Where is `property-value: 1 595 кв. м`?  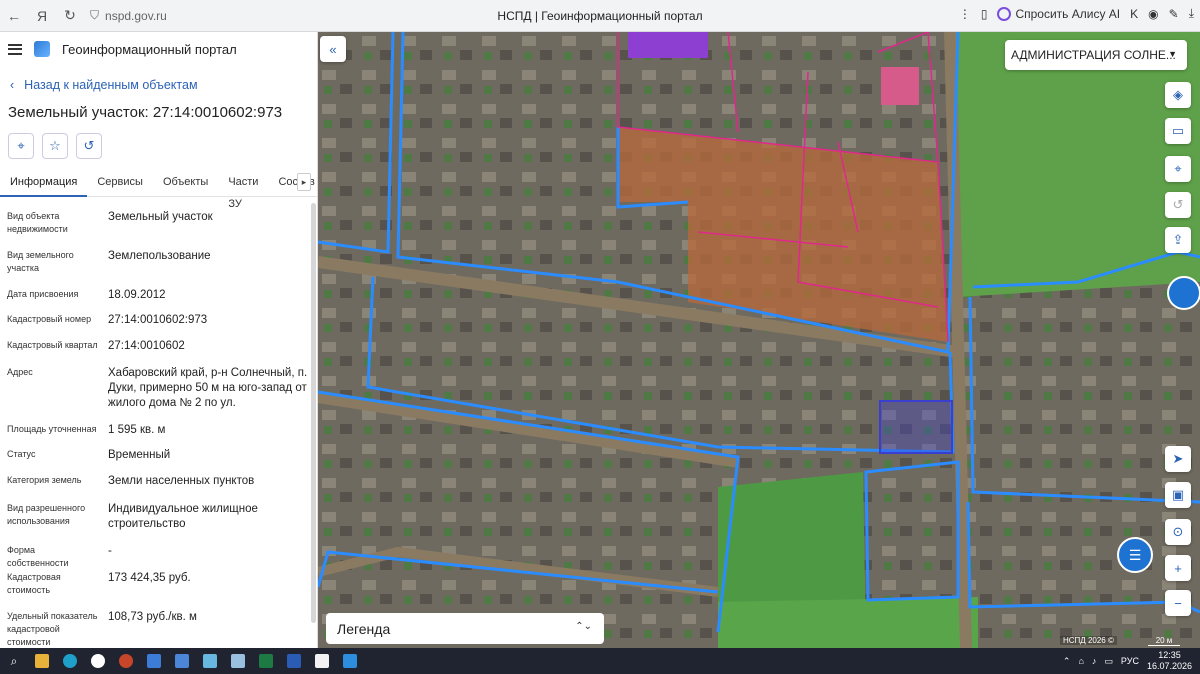
property-value: 1 595 кв. м is located at coordinates (137, 430).